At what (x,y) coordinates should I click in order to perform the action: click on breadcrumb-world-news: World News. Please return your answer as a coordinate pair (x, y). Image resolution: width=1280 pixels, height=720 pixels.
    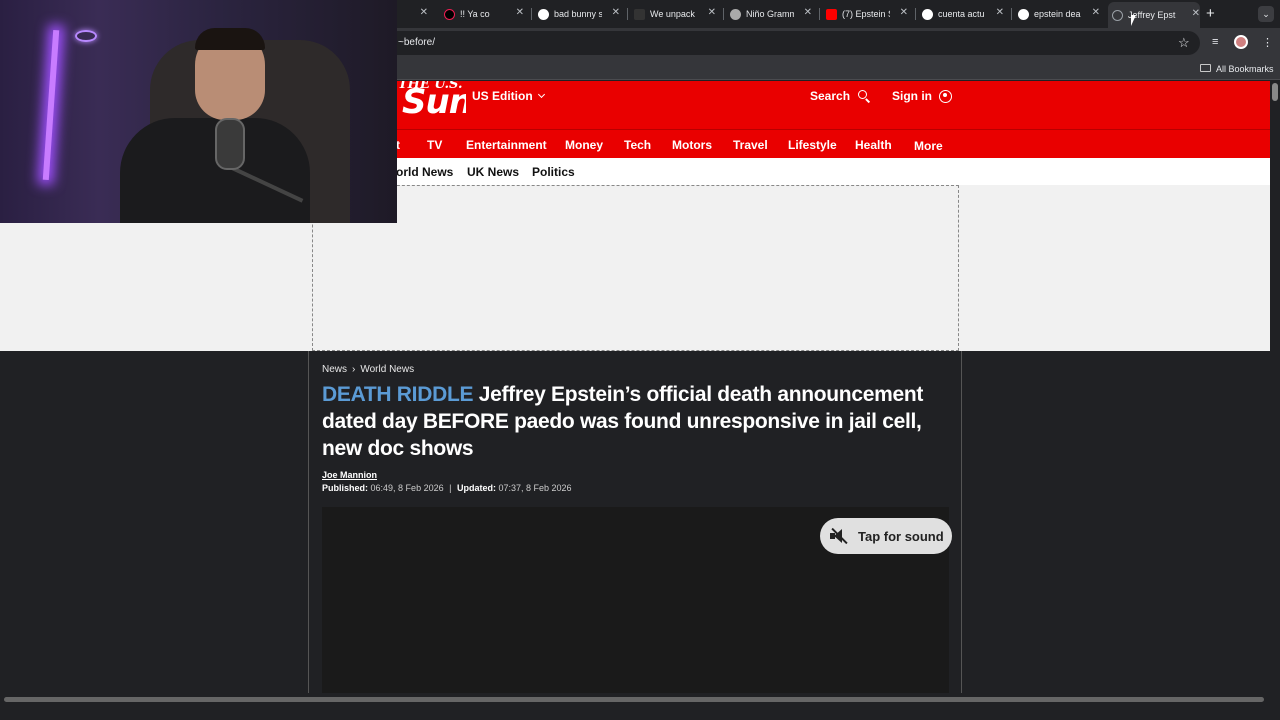
    Looking at the image, I should click on (387, 369).